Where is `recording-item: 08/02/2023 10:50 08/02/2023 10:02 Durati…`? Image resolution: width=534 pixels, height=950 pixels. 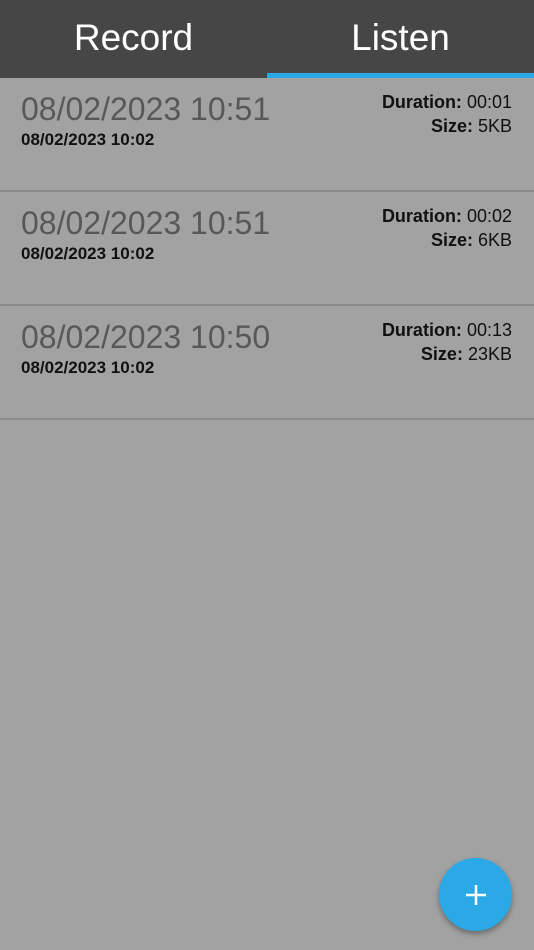
recording-item: 08/02/2023 10:50 08/02/2023 10:02 Durati… is located at coordinates (267, 363).